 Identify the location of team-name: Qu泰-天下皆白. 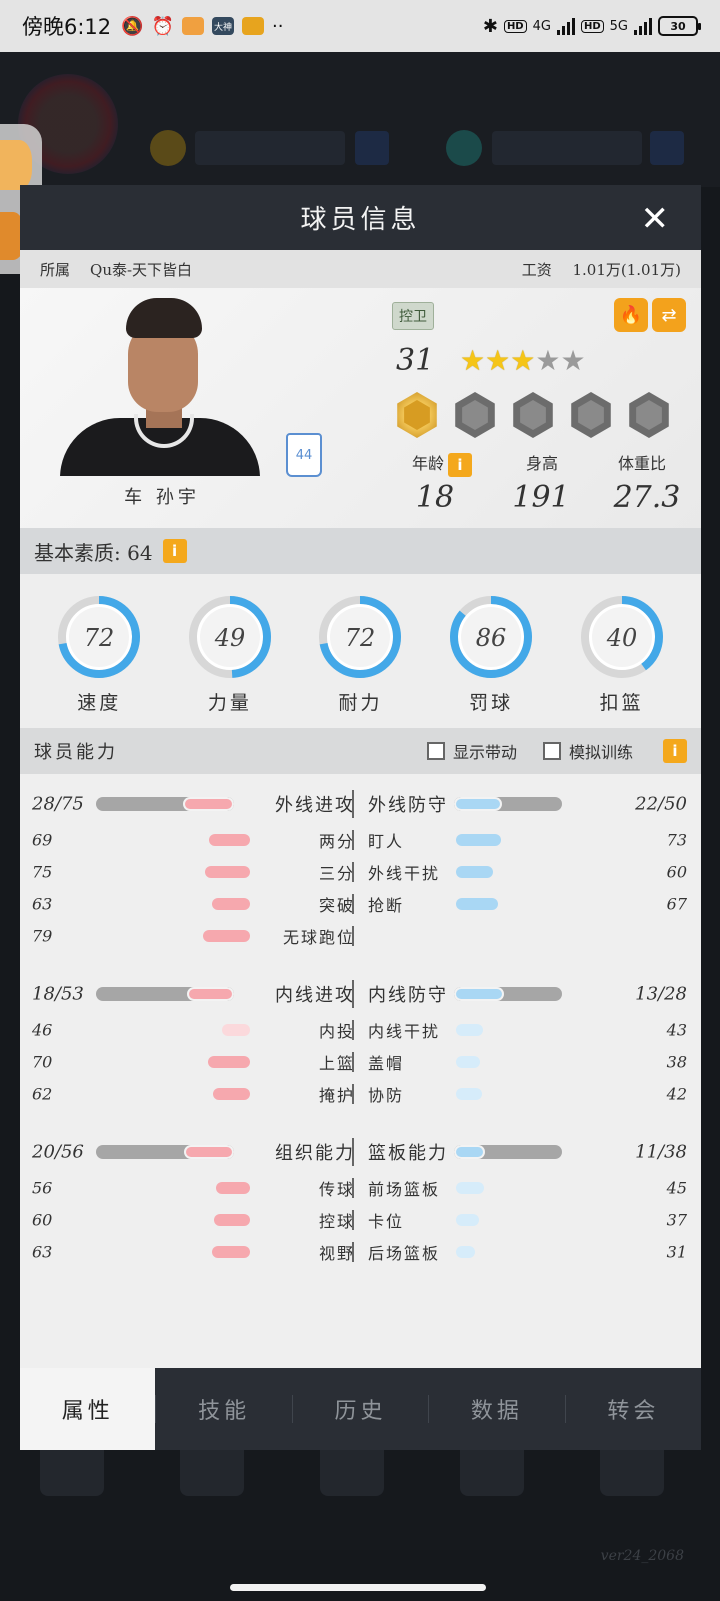
(141, 269).